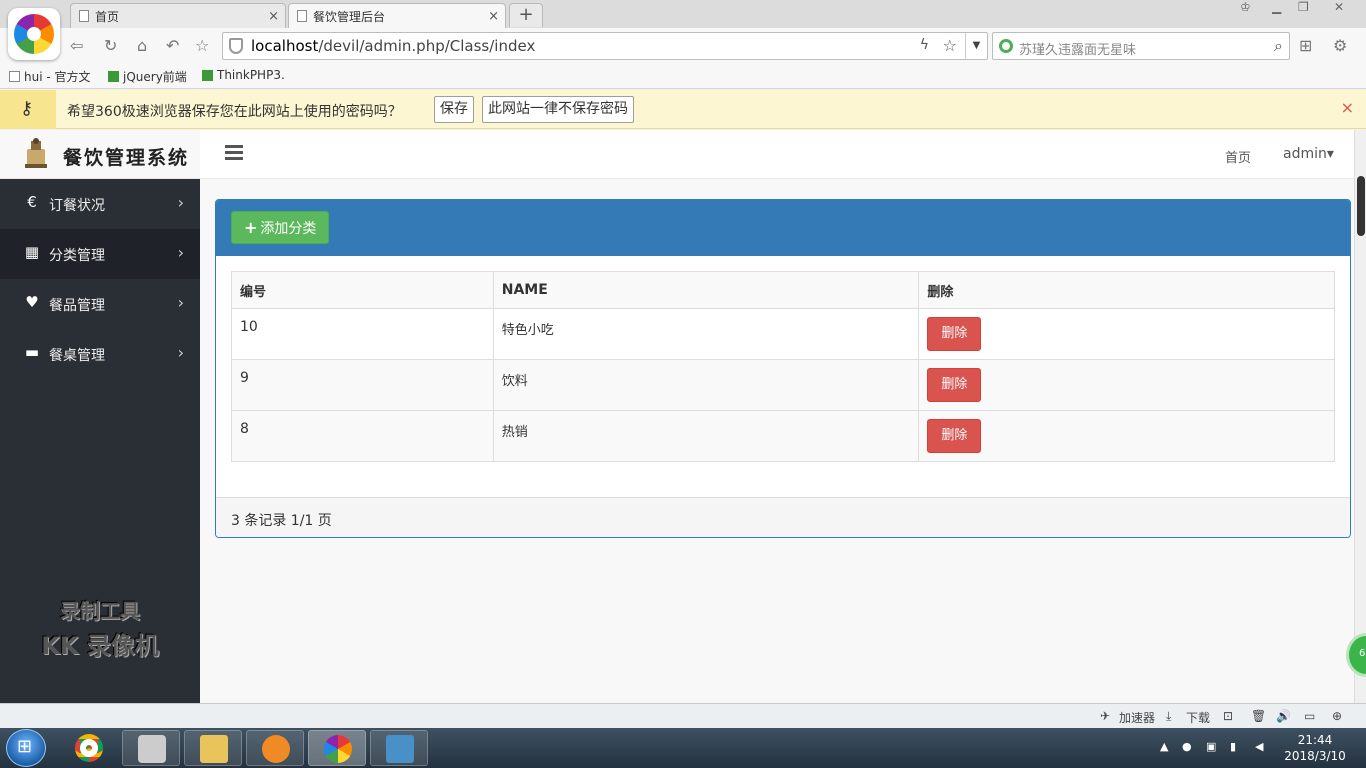  What do you see at coordinates (1283, 716) in the screenshot?
I see `volume-icon: 🔊` at bounding box center [1283, 716].